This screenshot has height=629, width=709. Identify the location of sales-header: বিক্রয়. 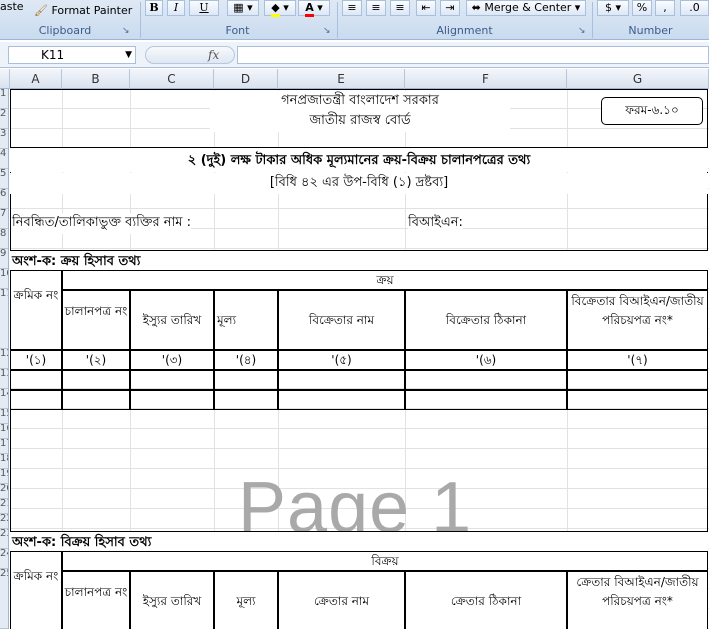
(385, 561).